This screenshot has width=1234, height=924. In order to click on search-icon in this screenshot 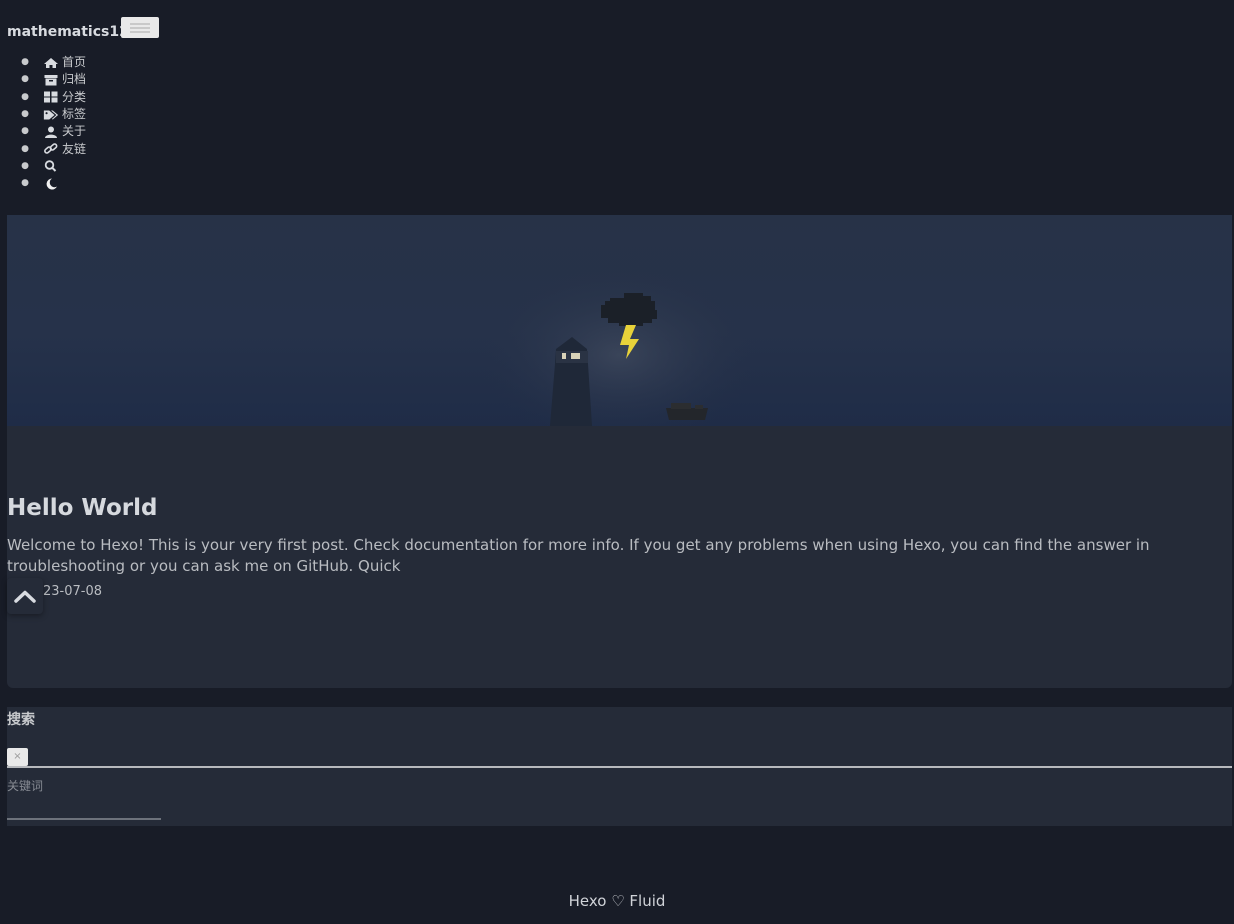, I will do `click(50, 166)`.